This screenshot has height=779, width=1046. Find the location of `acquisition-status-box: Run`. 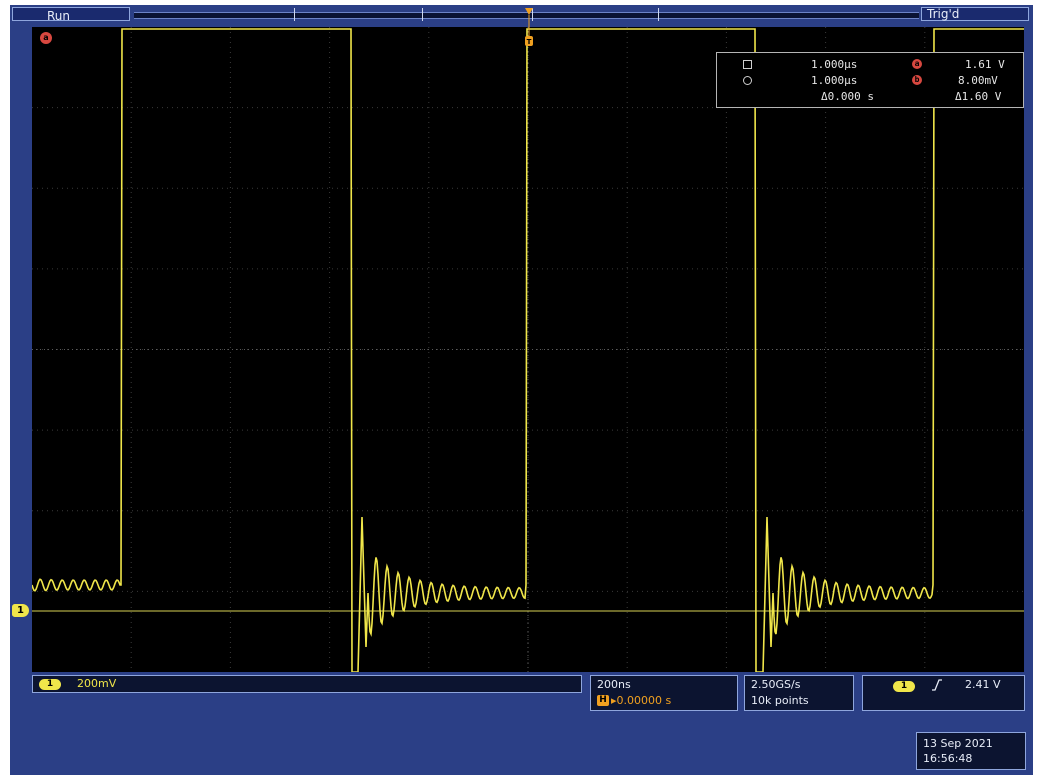

acquisition-status-box: Run is located at coordinates (71, 15).